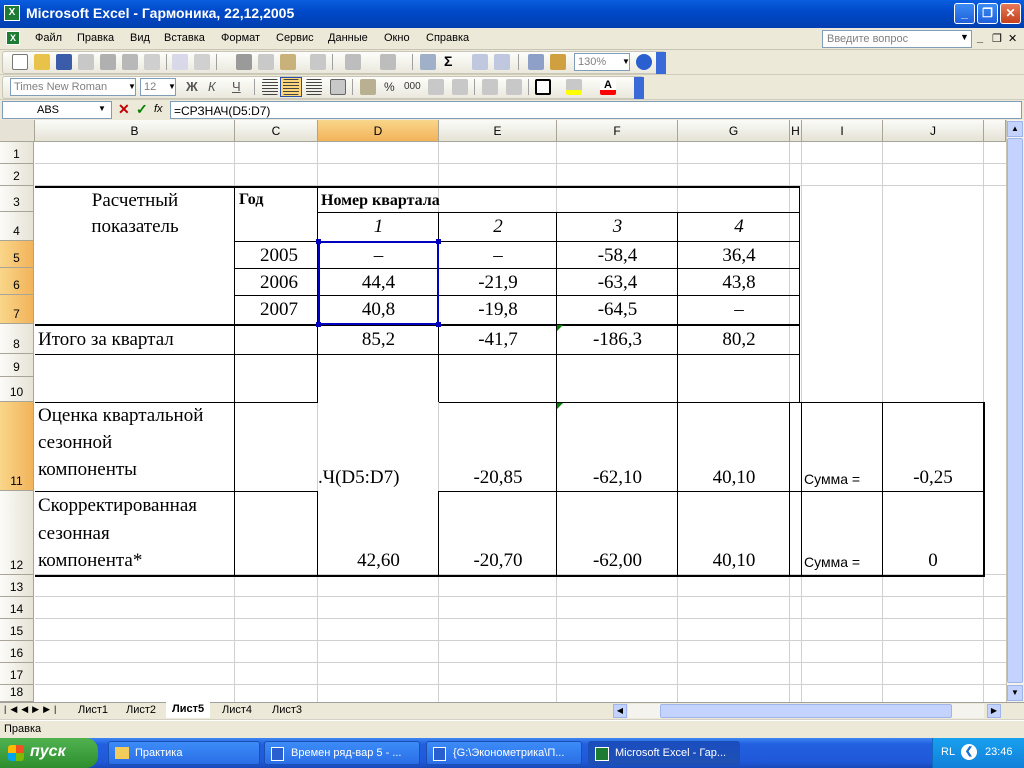  What do you see at coordinates (20, 62) in the screenshot?
I see `new-icon` at bounding box center [20, 62].